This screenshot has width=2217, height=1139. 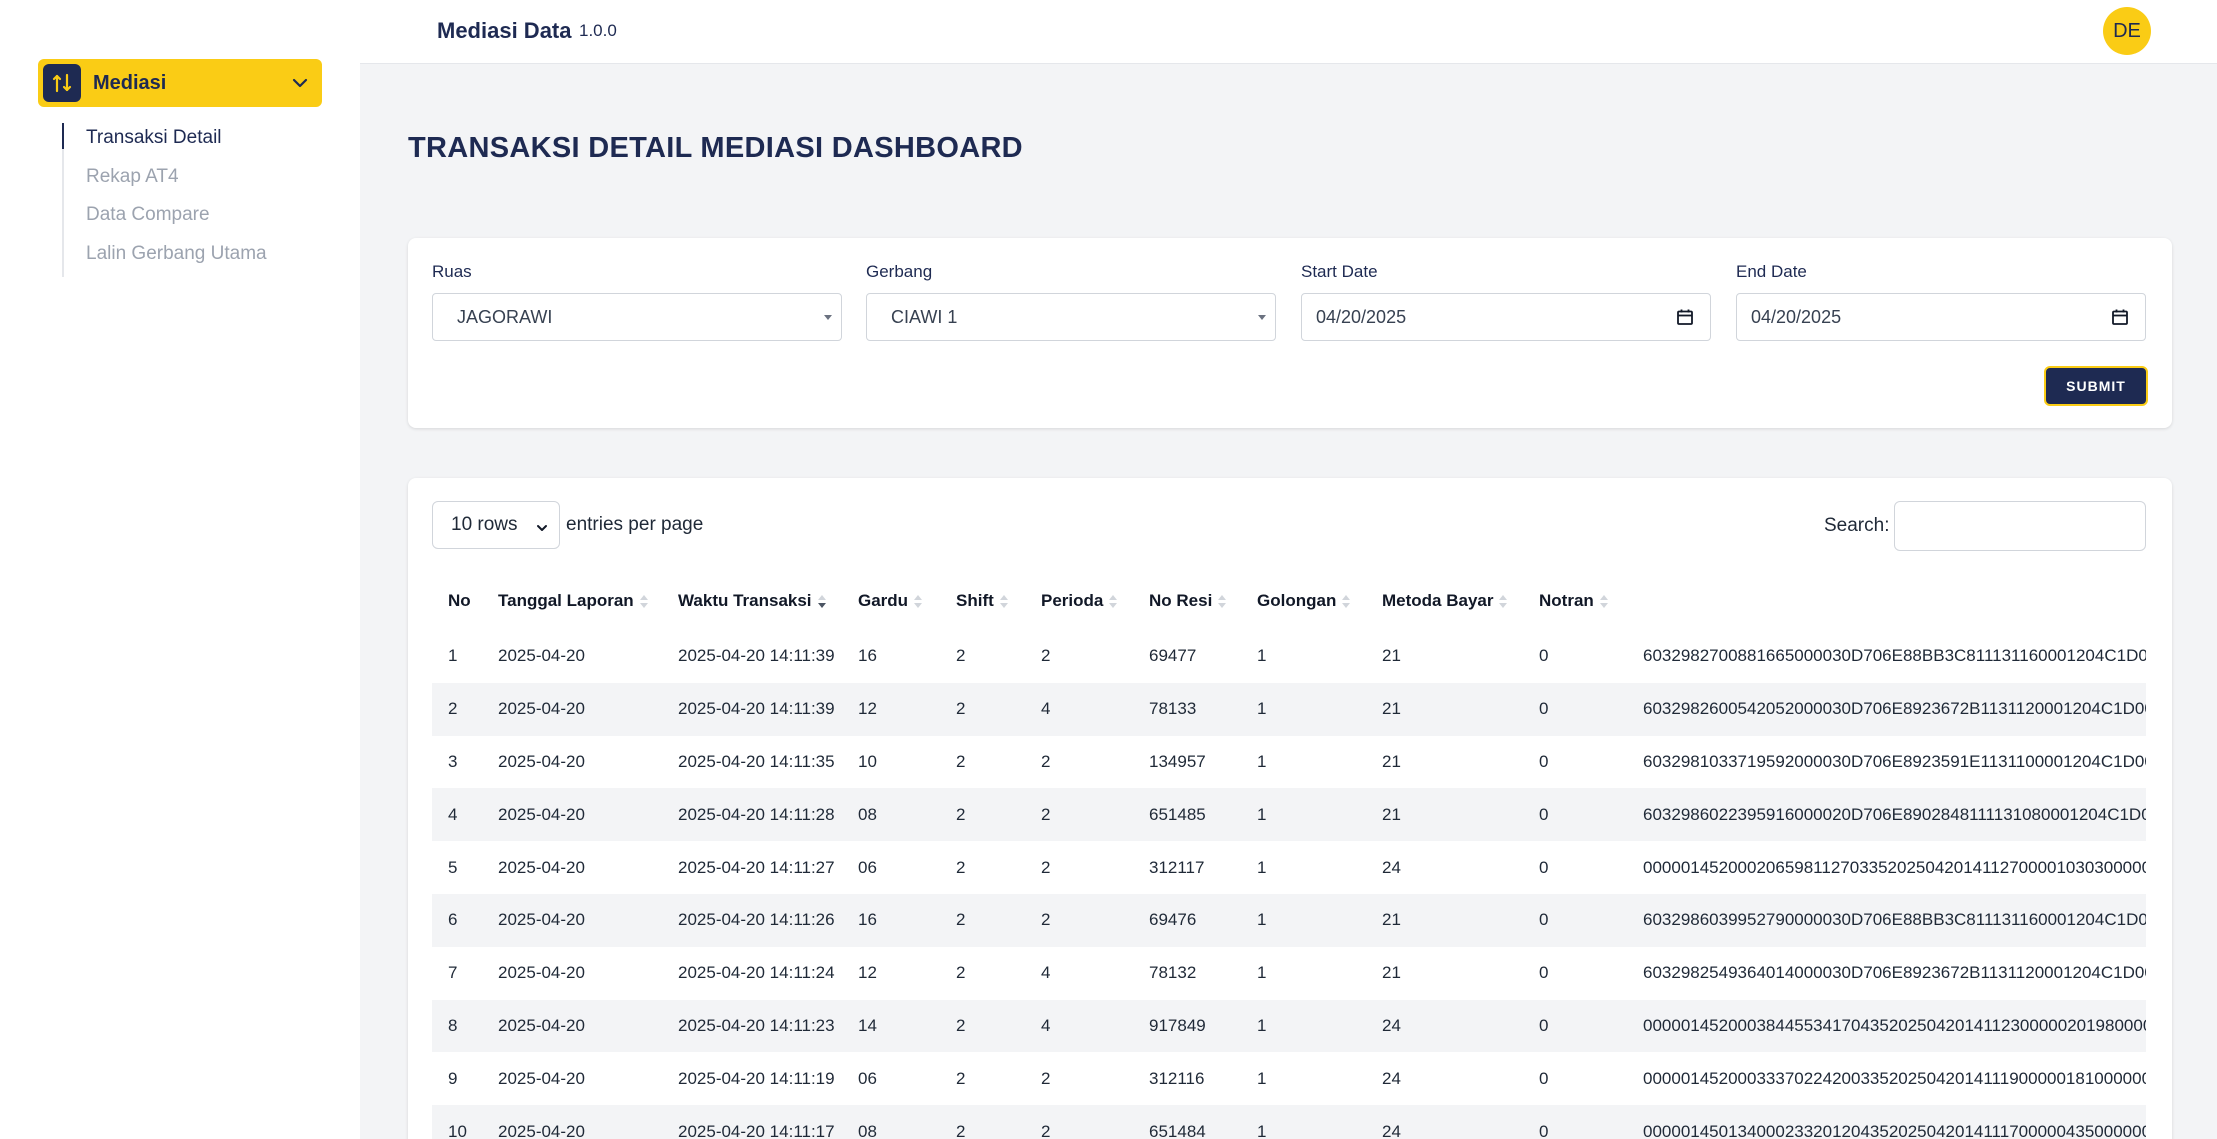 What do you see at coordinates (635, 524) in the screenshot?
I see `entries-per-page-label: entries per page` at bounding box center [635, 524].